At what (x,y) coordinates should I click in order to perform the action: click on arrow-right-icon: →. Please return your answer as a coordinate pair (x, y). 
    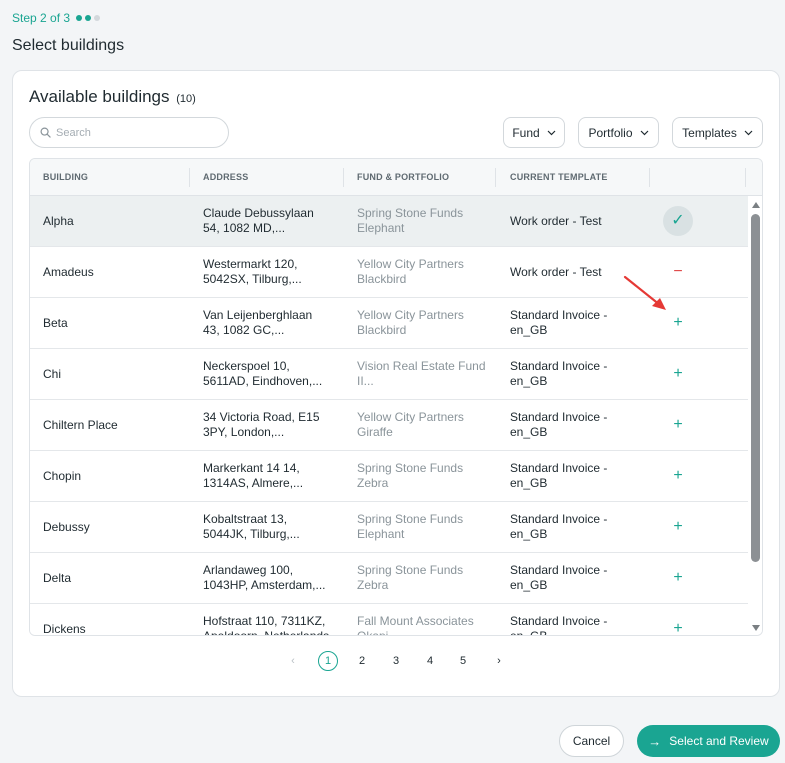
    Looking at the image, I should click on (655, 741).